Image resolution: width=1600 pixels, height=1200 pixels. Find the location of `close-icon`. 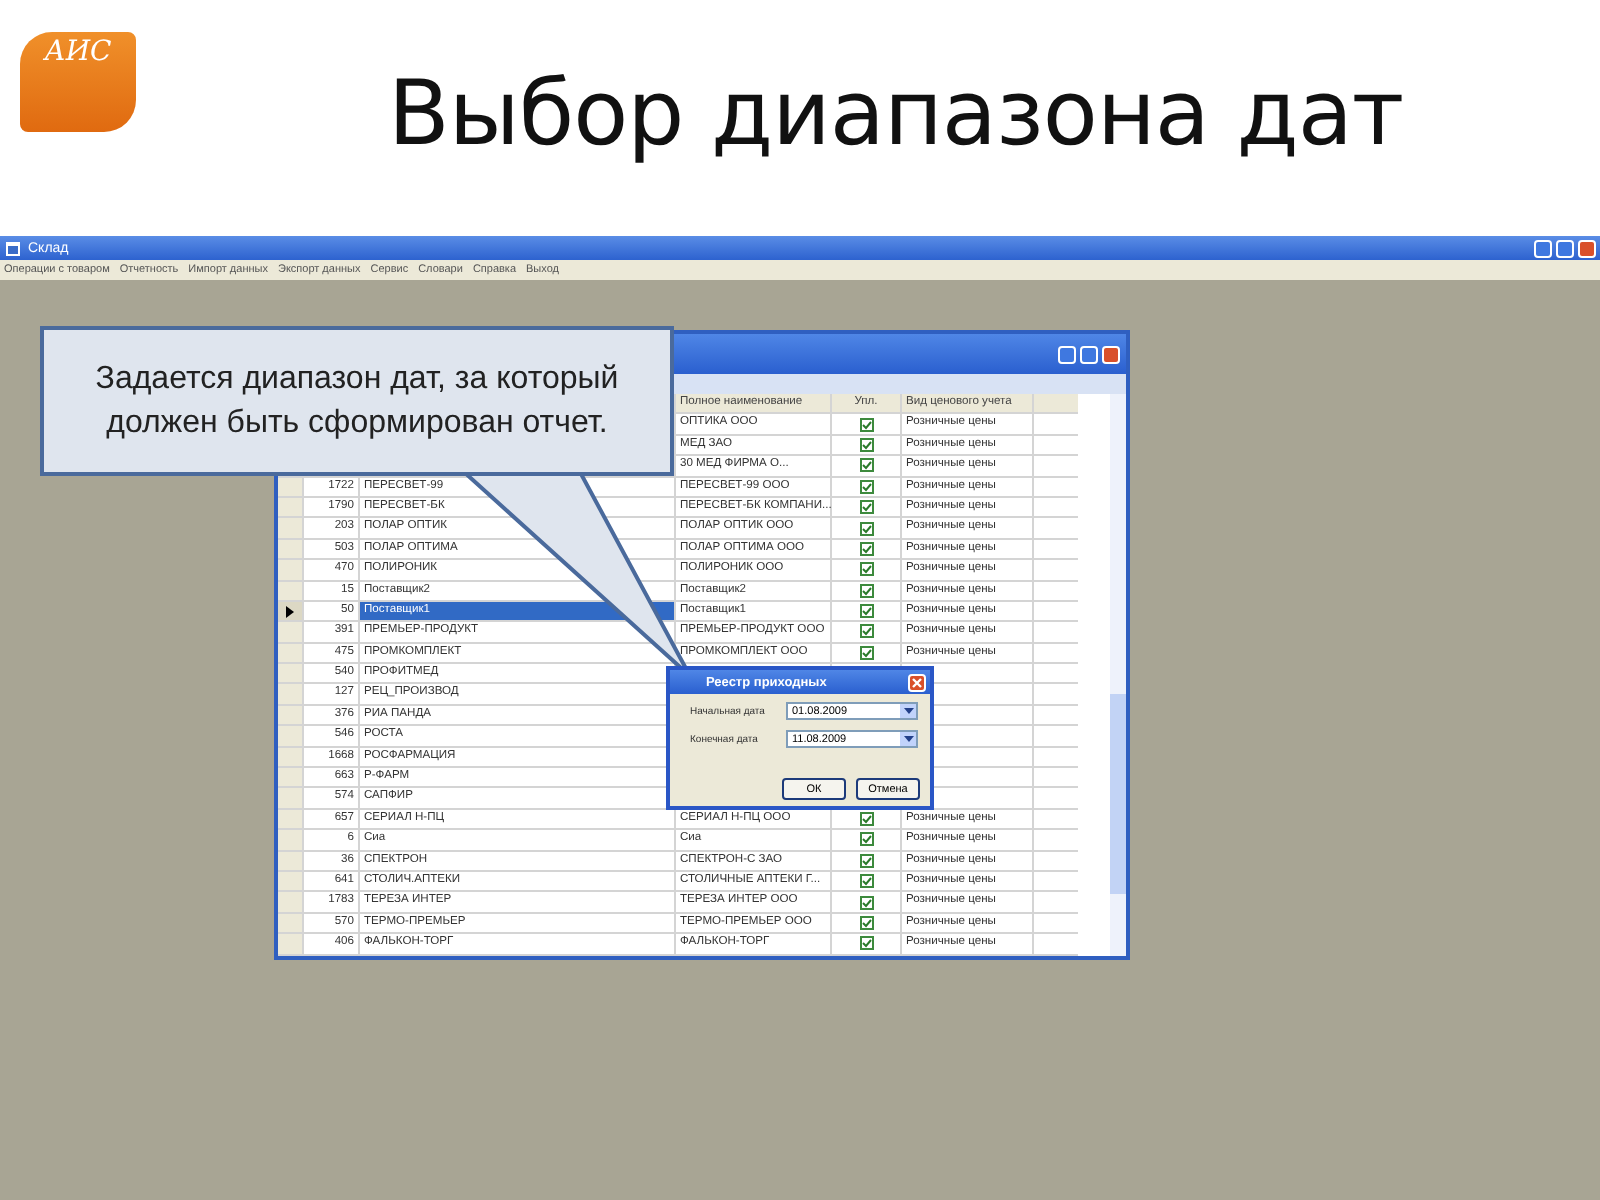

close-icon is located at coordinates (917, 682).